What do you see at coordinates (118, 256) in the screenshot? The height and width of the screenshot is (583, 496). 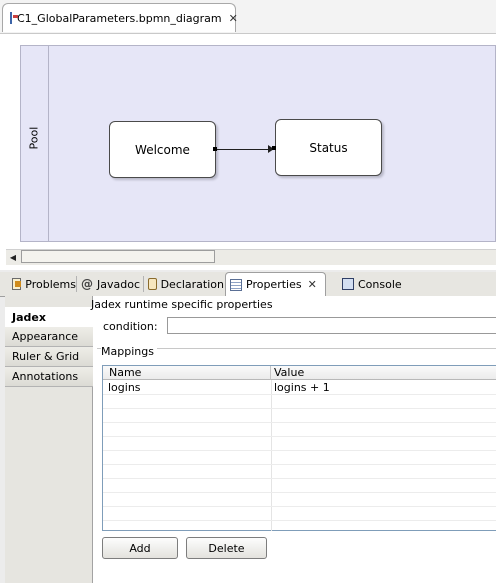 I see `scrollbar-thumb` at bounding box center [118, 256].